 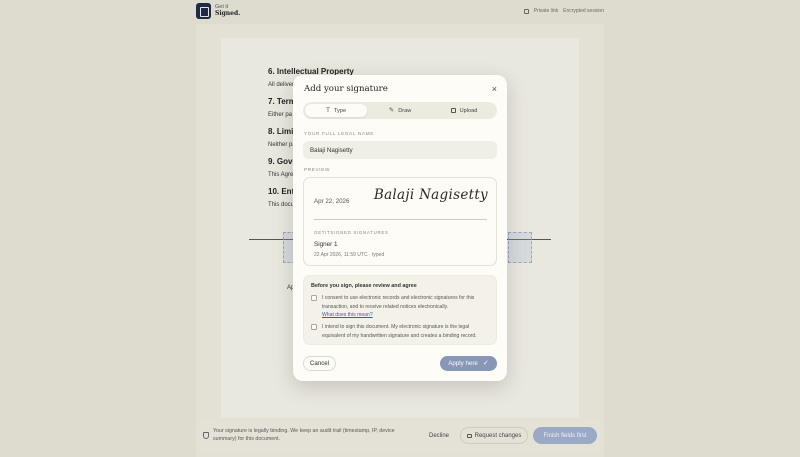 What do you see at coordinates (346, 89) in the screenshot?
I see `modal-title: Add your signature` at bounding box center [346, 89].